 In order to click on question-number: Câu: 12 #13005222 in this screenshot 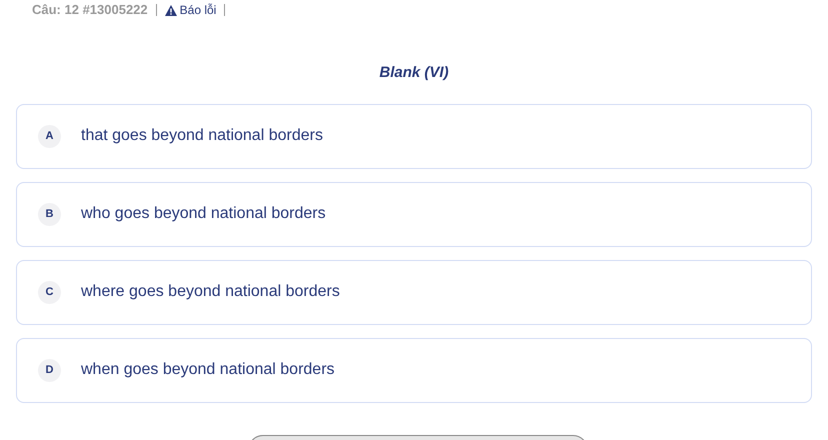, I will do `click(90, 10)`.